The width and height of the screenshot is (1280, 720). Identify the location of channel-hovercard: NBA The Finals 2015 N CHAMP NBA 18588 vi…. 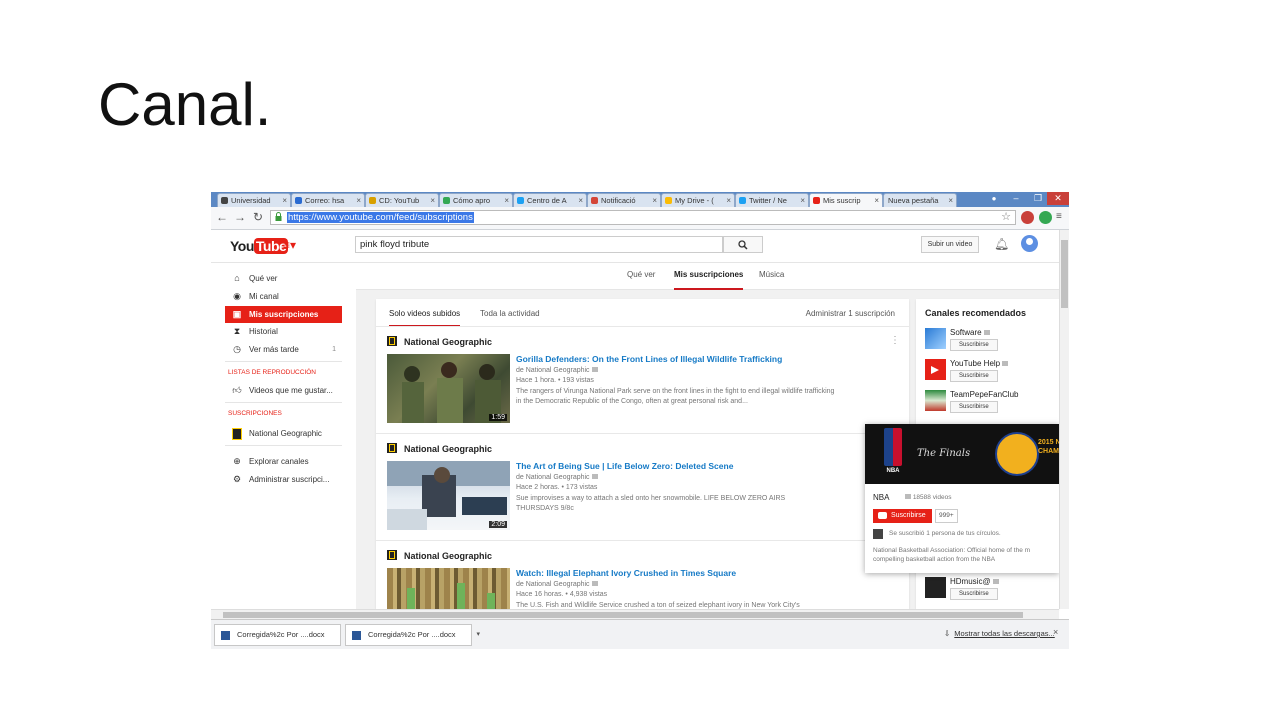
(962, 498).